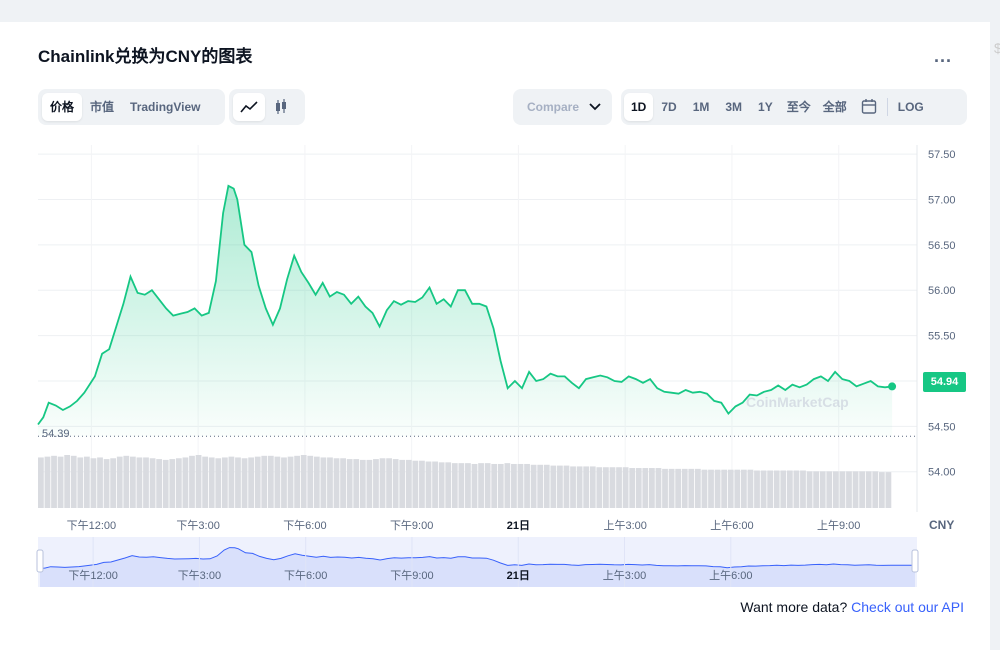 Image resolution: width=1000 pixels, height=650 pixels. What do you see at coordinates (796, 607) in the screenshot?
I see `footer-text: Want more data?` at bounding box center [796, 607].